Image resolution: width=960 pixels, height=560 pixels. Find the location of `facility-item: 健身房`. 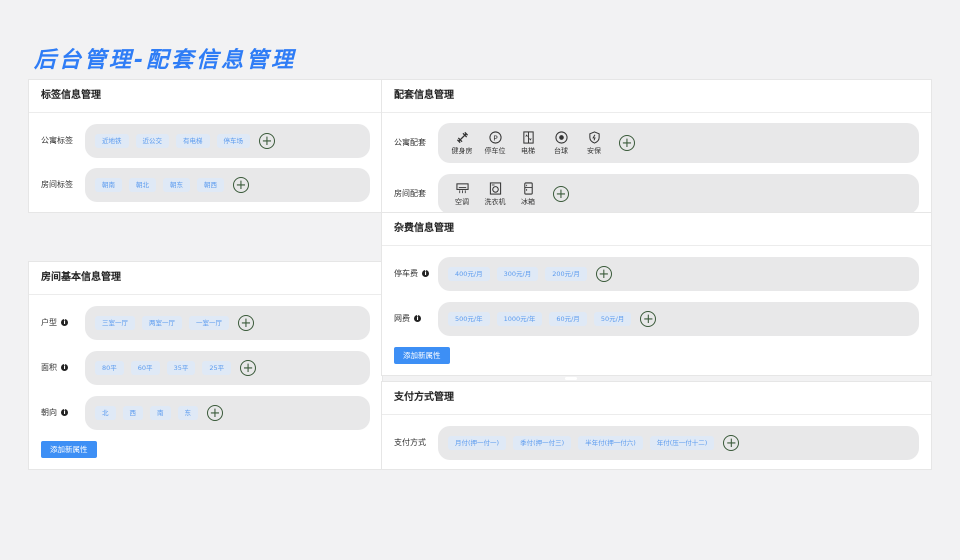

facility-item: 健身房 is located at coordinates (462, 143).